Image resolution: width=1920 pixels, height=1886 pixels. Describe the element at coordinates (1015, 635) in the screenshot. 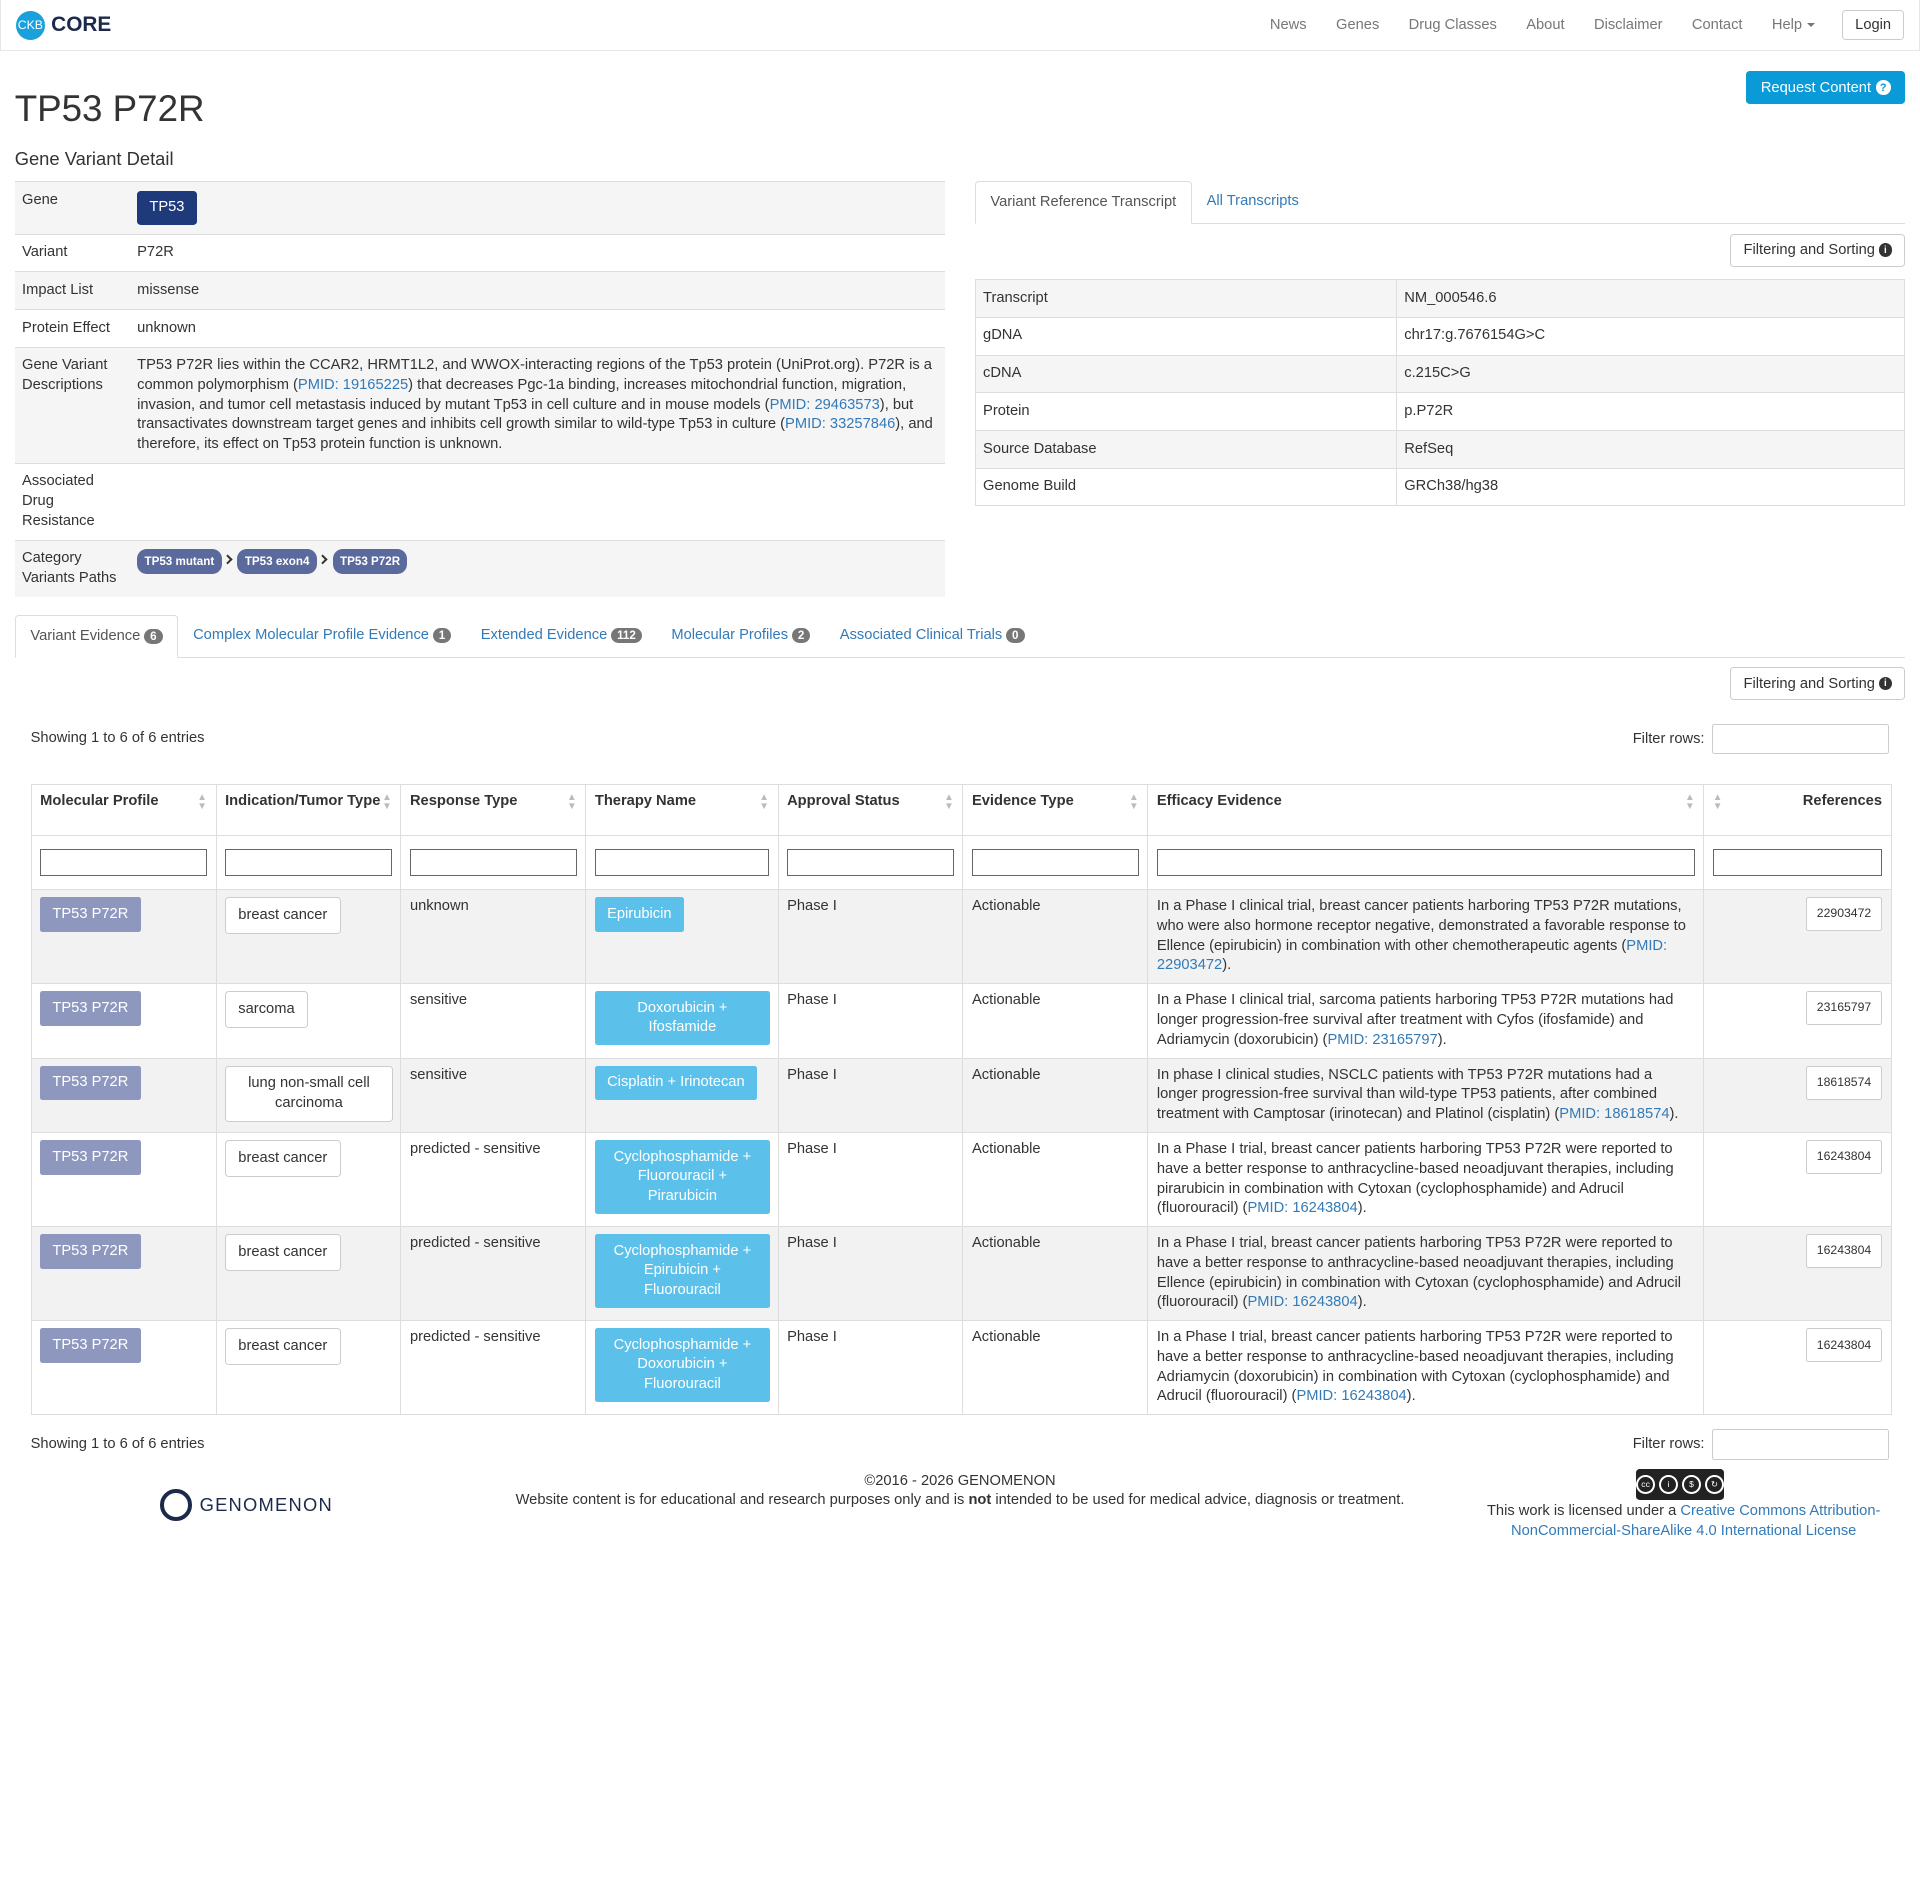

I see `count-badge: 0` at that location.